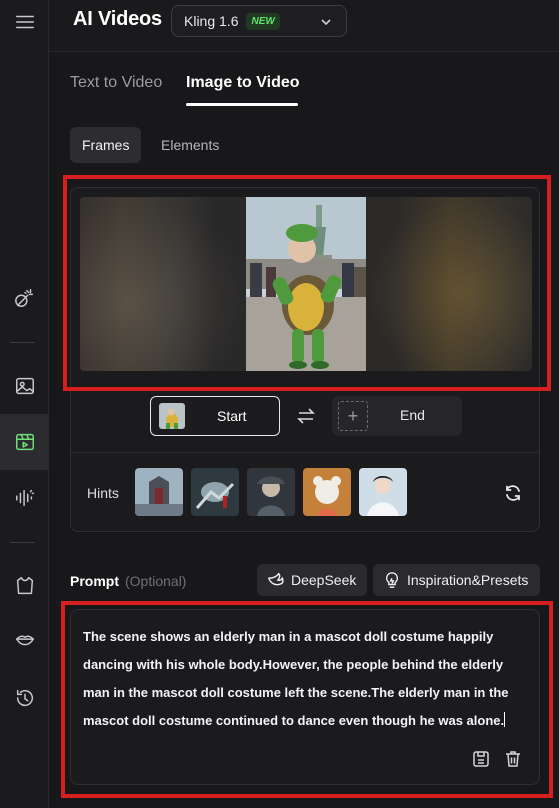  What do you see at coordinates (190, 145) in the screenshot?
I see `subtab-elements: Elements` at bounding box center [190, 145].